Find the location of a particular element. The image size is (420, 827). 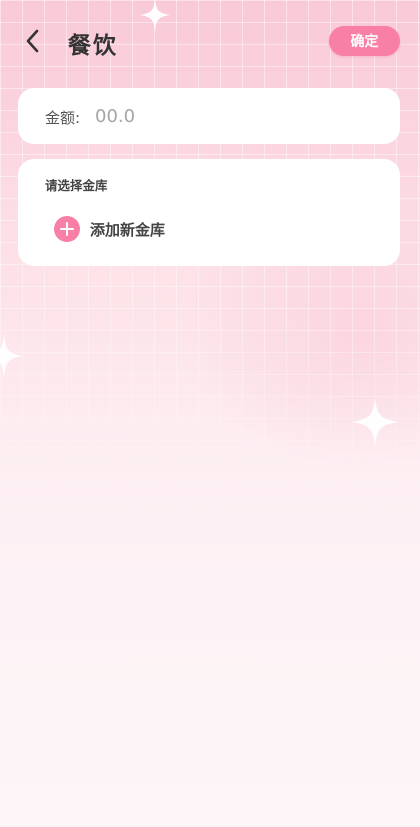

plus-circle-icon is located at coordinates (67, 229).